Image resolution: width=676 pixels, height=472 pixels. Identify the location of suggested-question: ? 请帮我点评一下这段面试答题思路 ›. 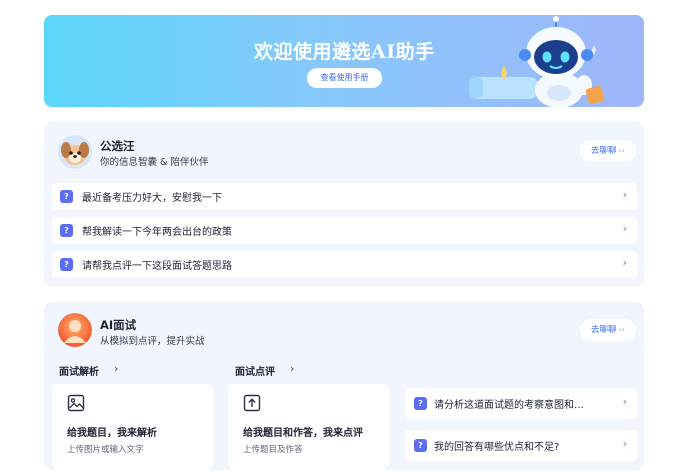
(344, 264).